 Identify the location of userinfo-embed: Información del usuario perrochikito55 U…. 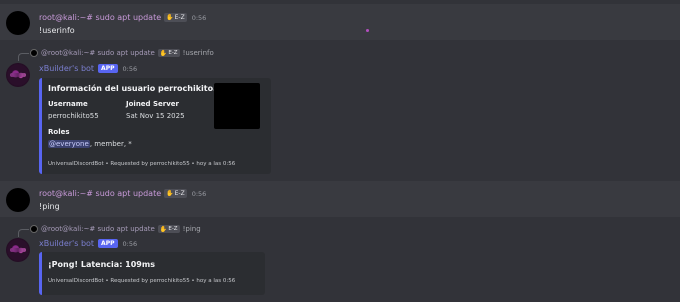
(155, 126).